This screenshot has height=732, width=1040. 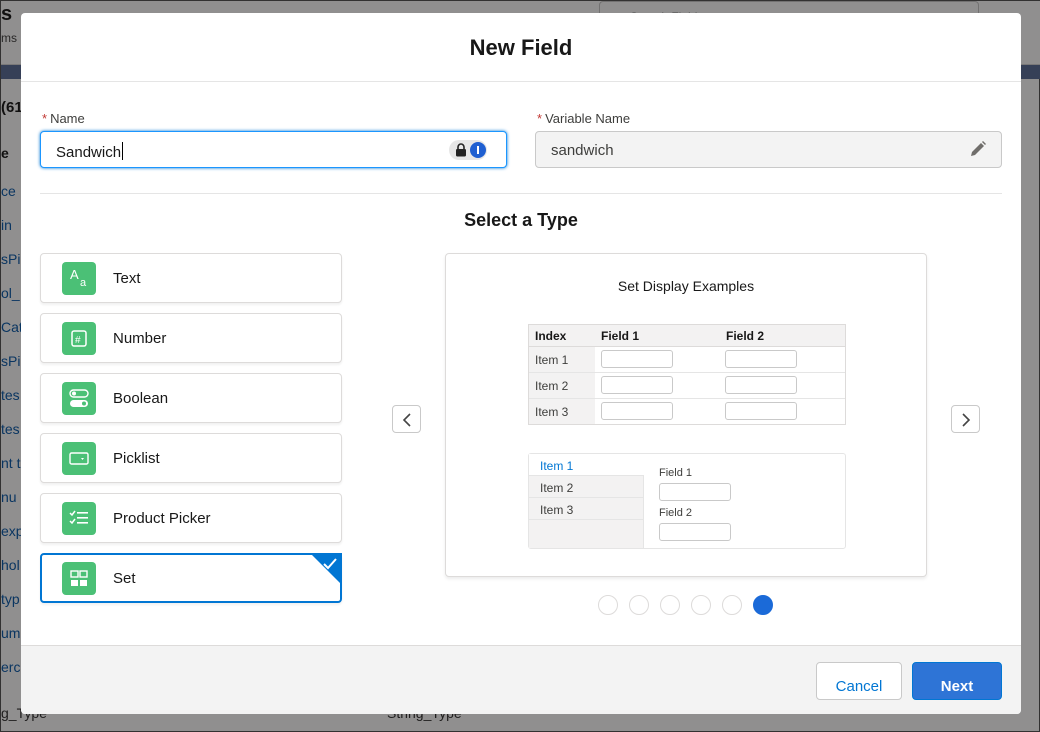 What do you see at coordinates (67, 118) in the screenshot?
I see `name-label-text: Name` at bounding box center [67, 118].